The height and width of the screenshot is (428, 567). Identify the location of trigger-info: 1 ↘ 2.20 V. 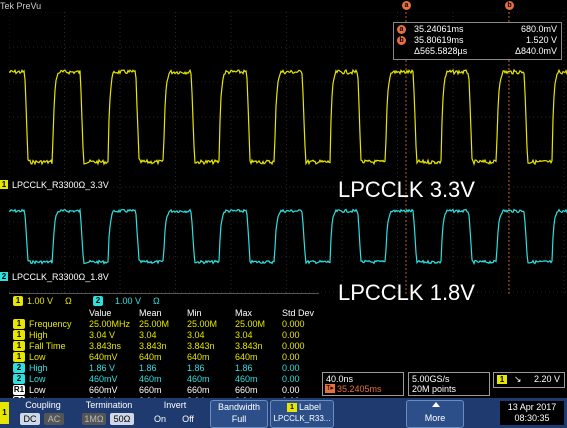
(529, 380).